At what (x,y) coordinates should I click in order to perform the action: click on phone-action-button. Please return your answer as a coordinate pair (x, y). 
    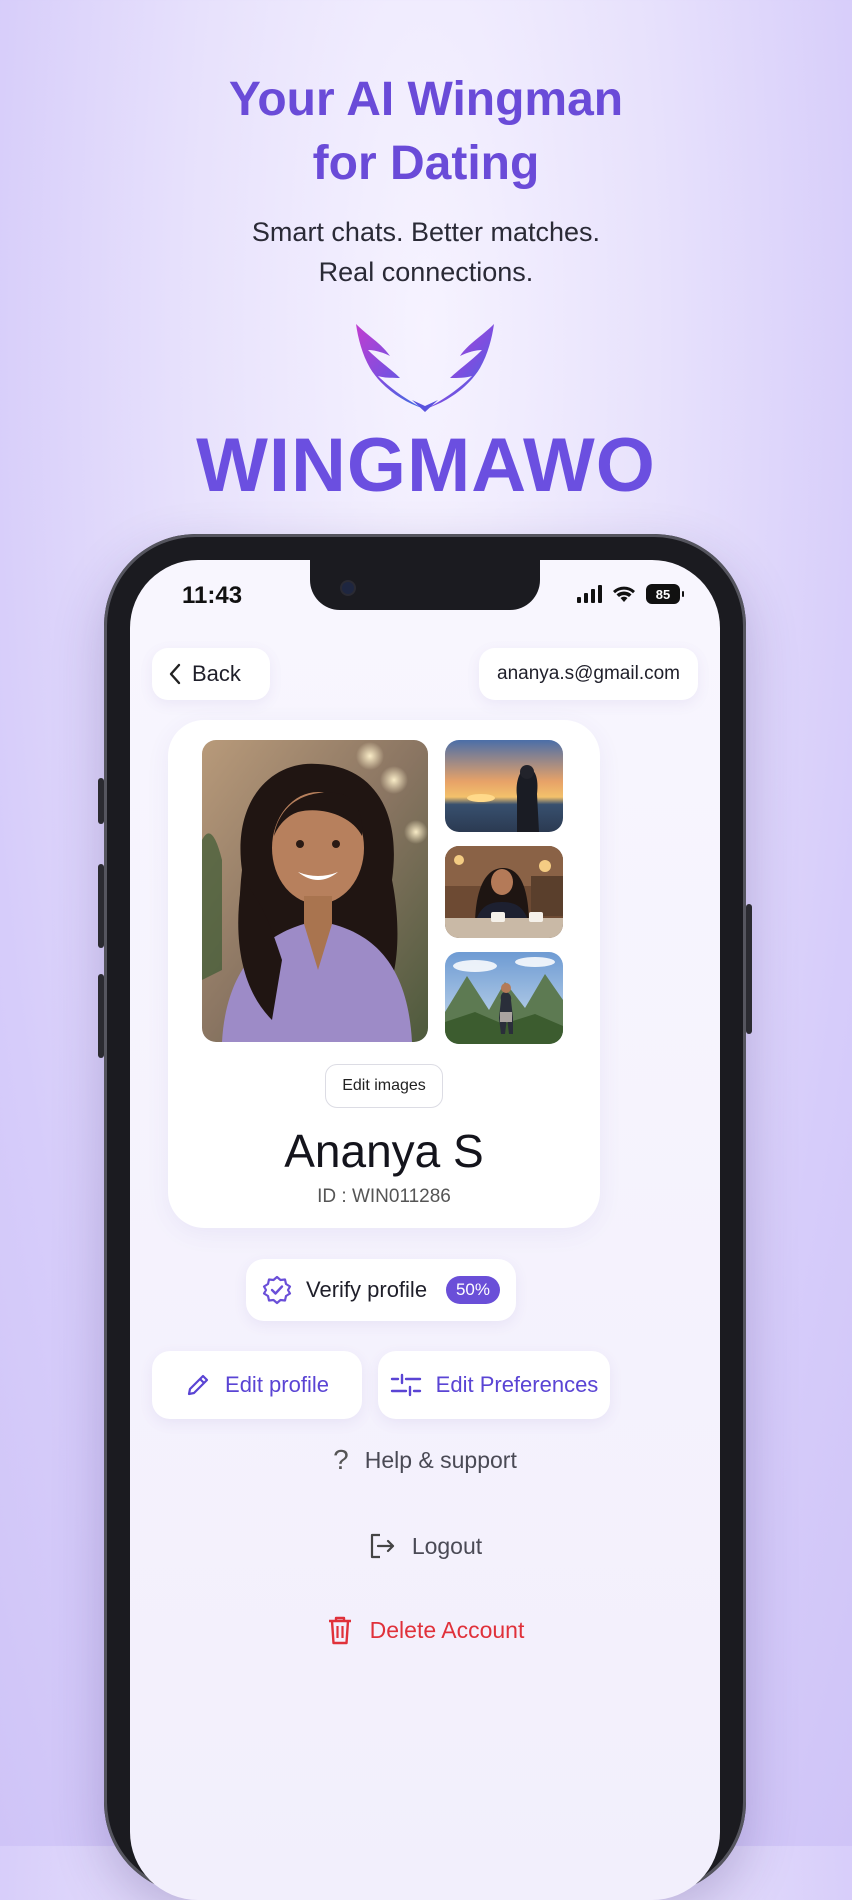
    Looking at the image, I should click on (101, 801).